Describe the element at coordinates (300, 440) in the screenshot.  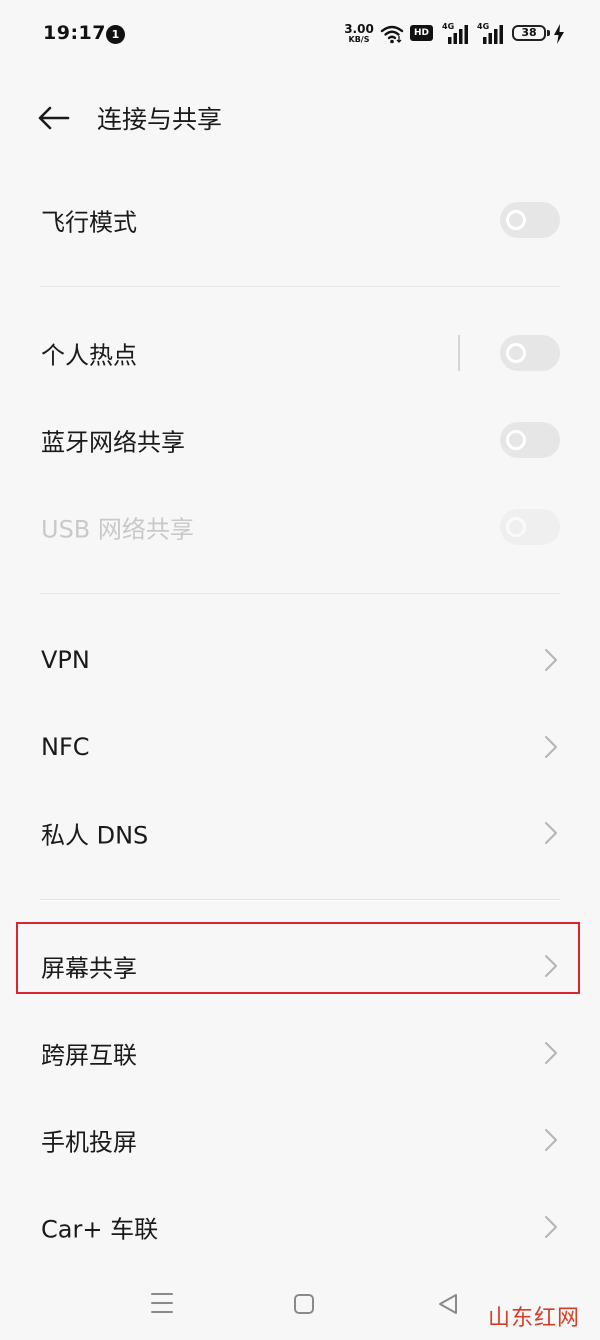
I see `bluetooth-tethering-row: 蓝牙网络共享` at that location.